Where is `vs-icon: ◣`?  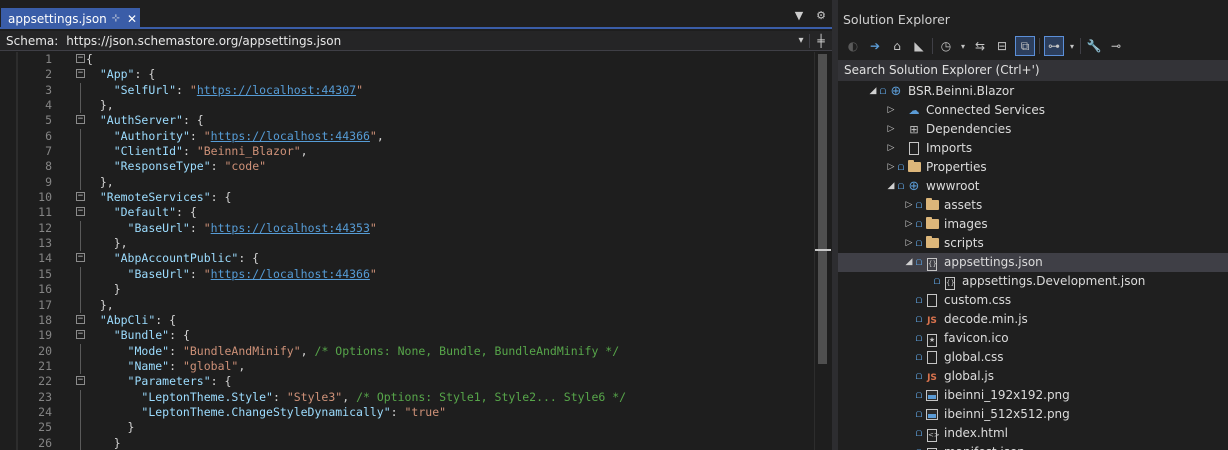
vs-icon: ◣ is located at coordinates (919, 46).